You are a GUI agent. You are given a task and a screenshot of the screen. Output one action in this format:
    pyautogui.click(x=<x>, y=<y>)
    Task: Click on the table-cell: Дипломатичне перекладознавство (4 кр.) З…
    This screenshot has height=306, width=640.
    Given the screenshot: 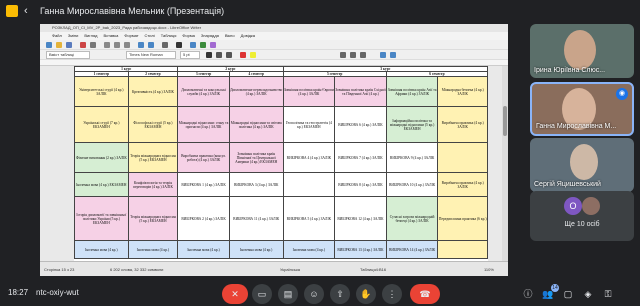 What is the action you would take?
    pyautogui.click(x=256, y=92)
    